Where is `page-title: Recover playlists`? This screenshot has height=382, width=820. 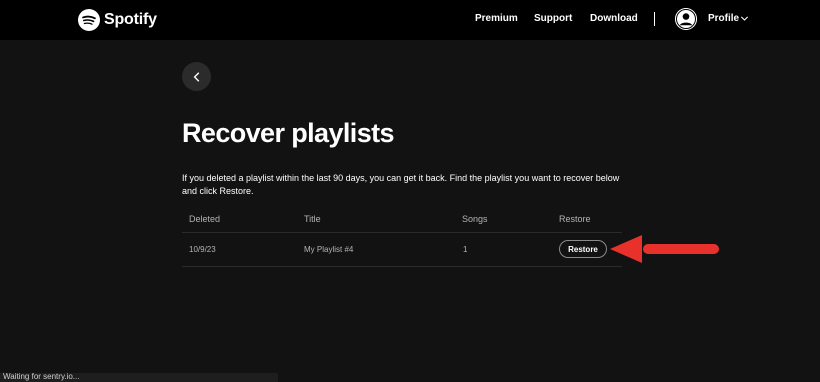
page-title: Recover playlists is located at coordinates (288, 133).